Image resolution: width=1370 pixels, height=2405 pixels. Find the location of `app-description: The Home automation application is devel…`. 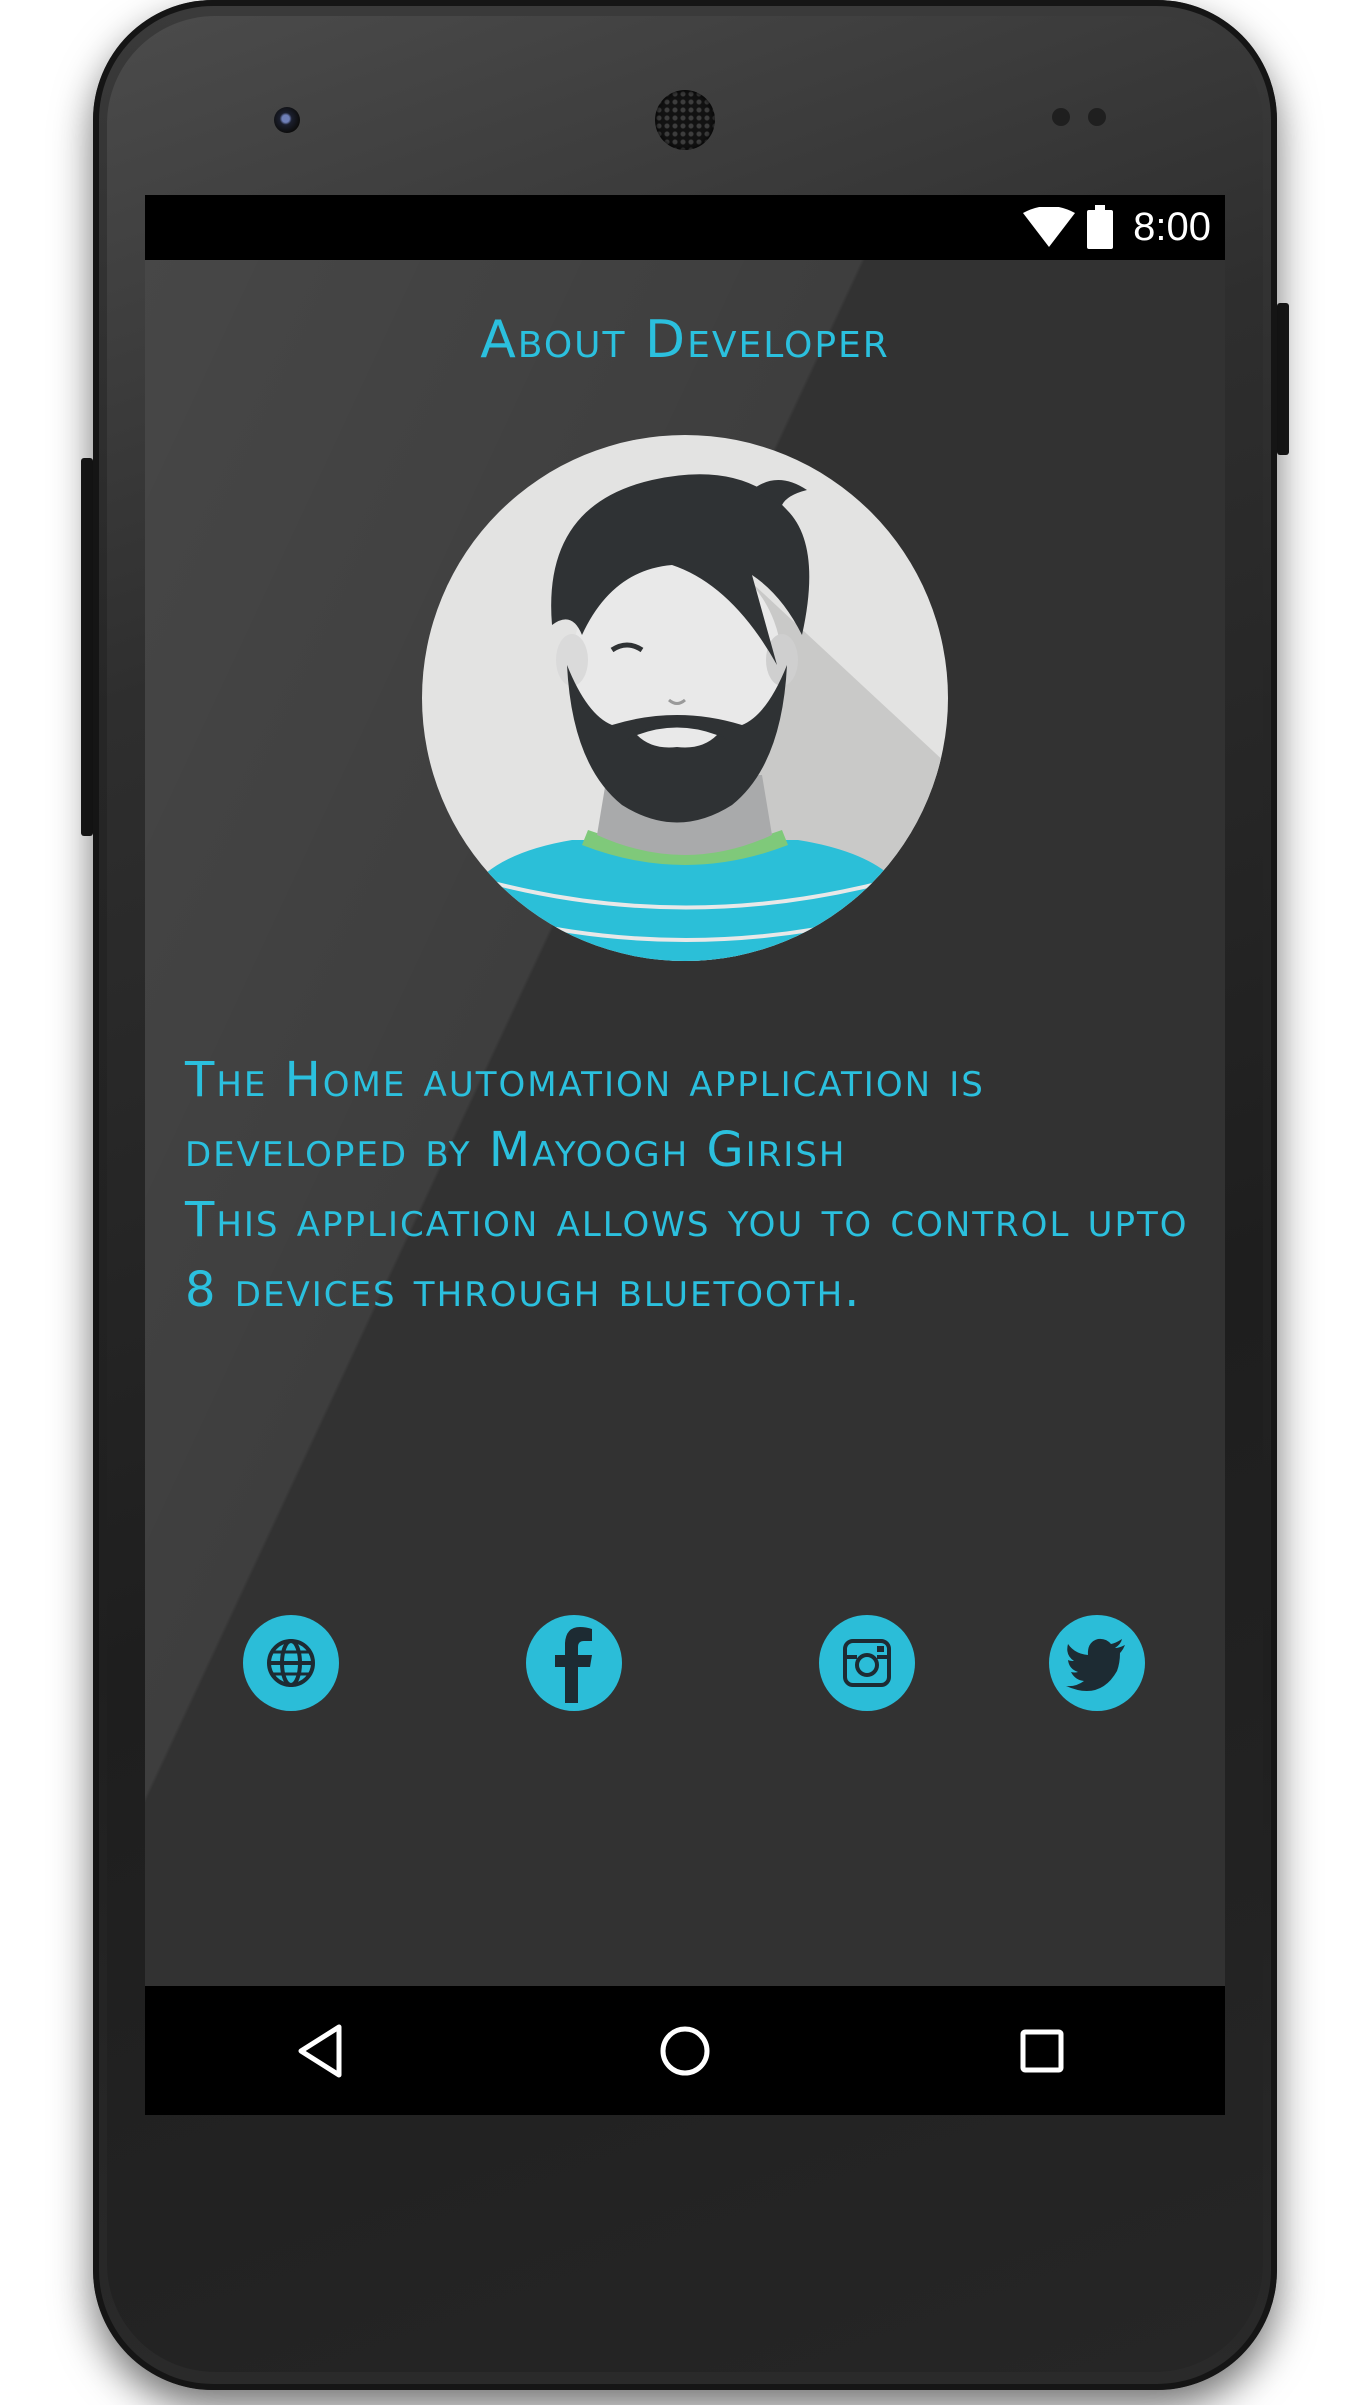

app-description: The Home automation application is devel… is located at coordinates (687, 1185).